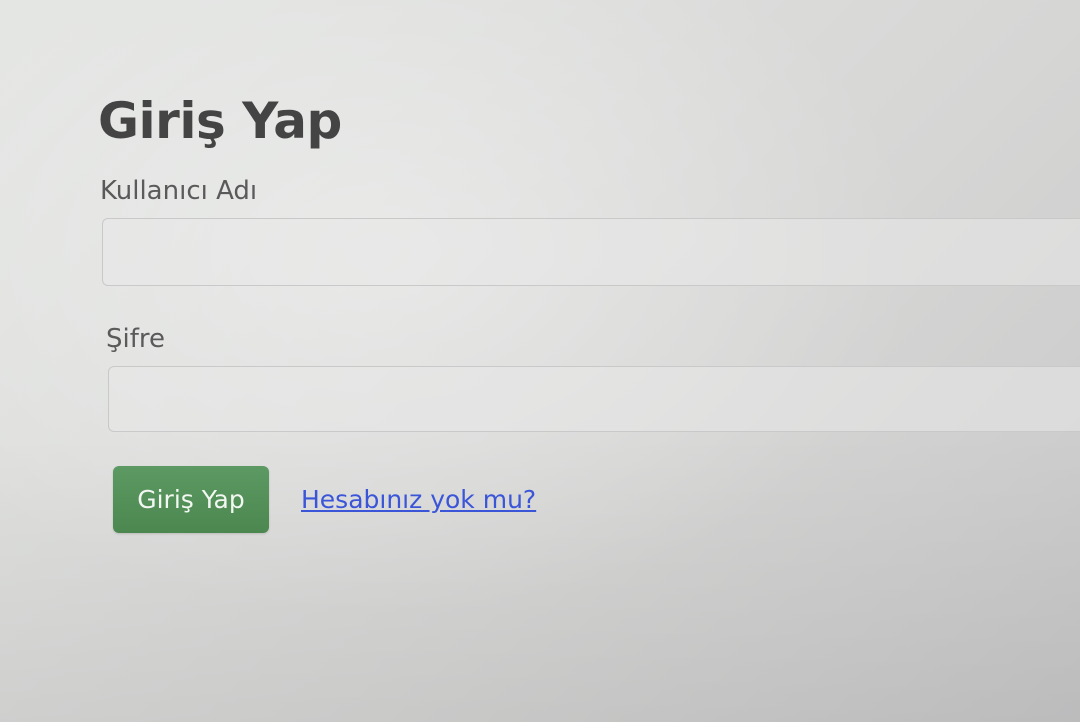  Describe the element at coordinates (594, 399) in the screenshot. I see `password-input` at that location.